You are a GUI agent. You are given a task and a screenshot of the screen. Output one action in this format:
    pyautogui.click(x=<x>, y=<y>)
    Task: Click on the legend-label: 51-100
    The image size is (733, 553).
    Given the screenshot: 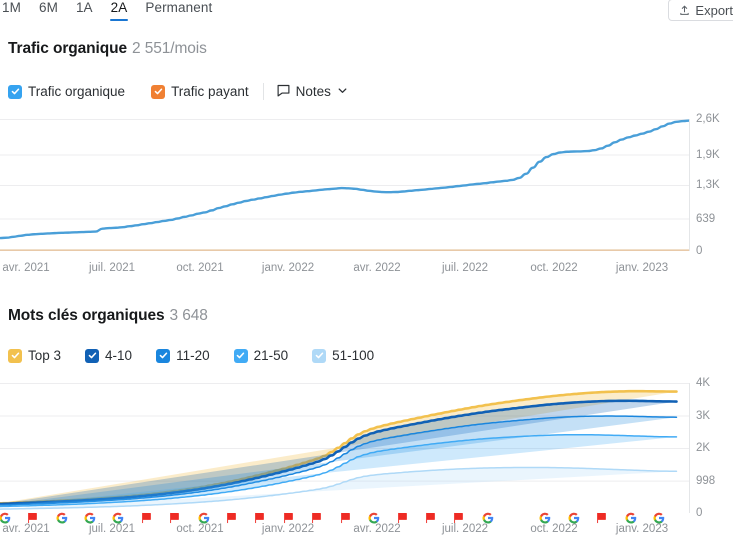 What is the action you would take?
    pyautogui.click(x=353, y=355)
    